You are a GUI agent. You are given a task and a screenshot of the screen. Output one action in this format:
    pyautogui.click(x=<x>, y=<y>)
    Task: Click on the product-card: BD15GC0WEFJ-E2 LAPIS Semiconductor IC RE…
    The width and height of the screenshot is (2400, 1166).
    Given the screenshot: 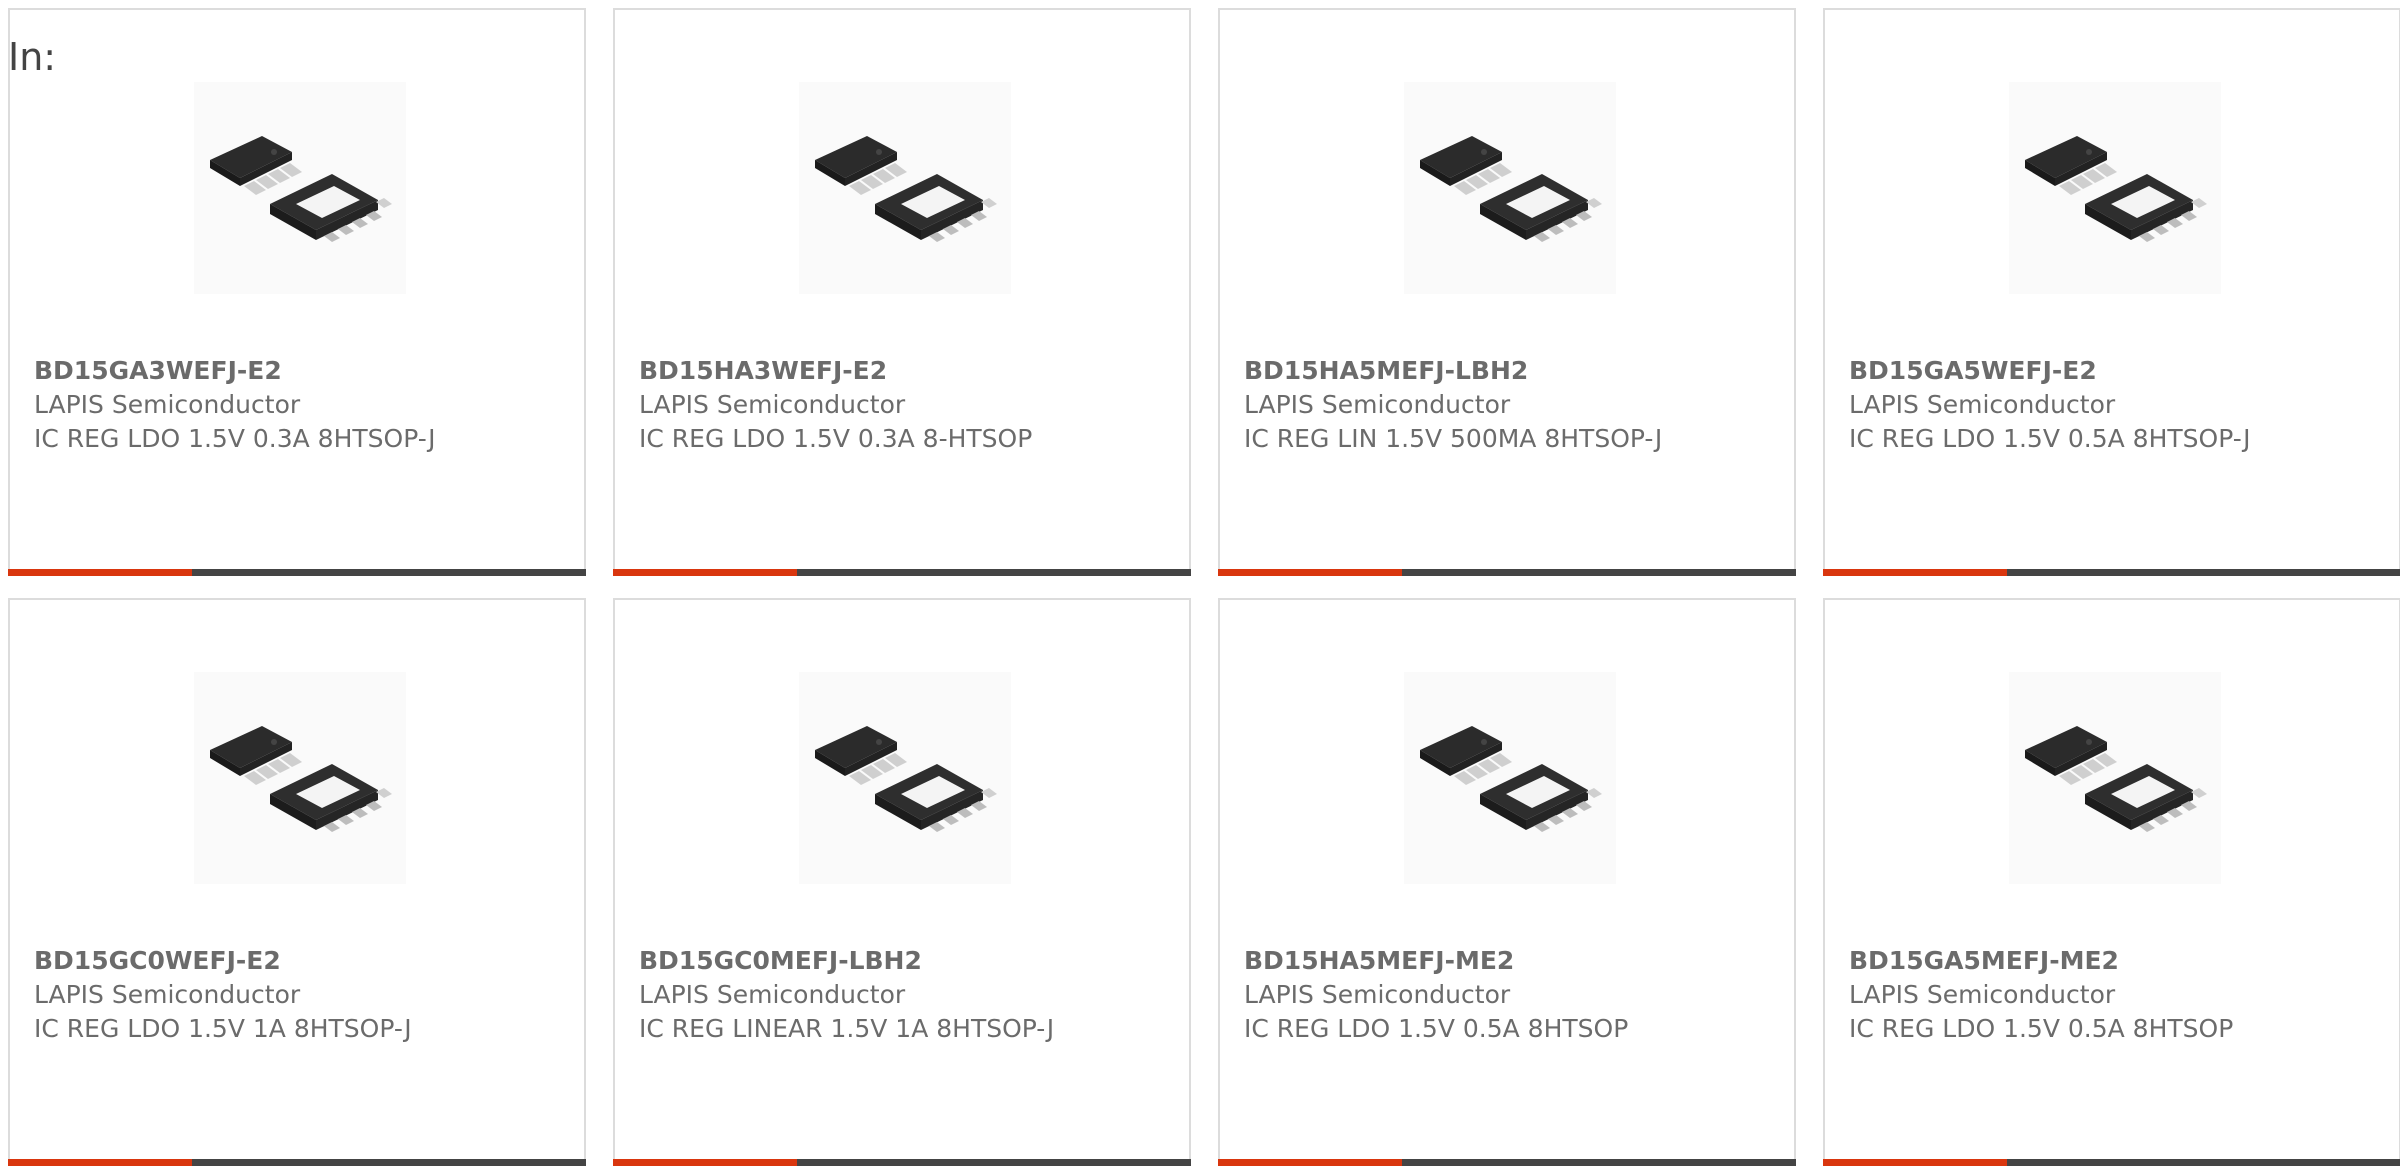 What is the action you would take?
    pyautogui.click(x=297, y=882)
    